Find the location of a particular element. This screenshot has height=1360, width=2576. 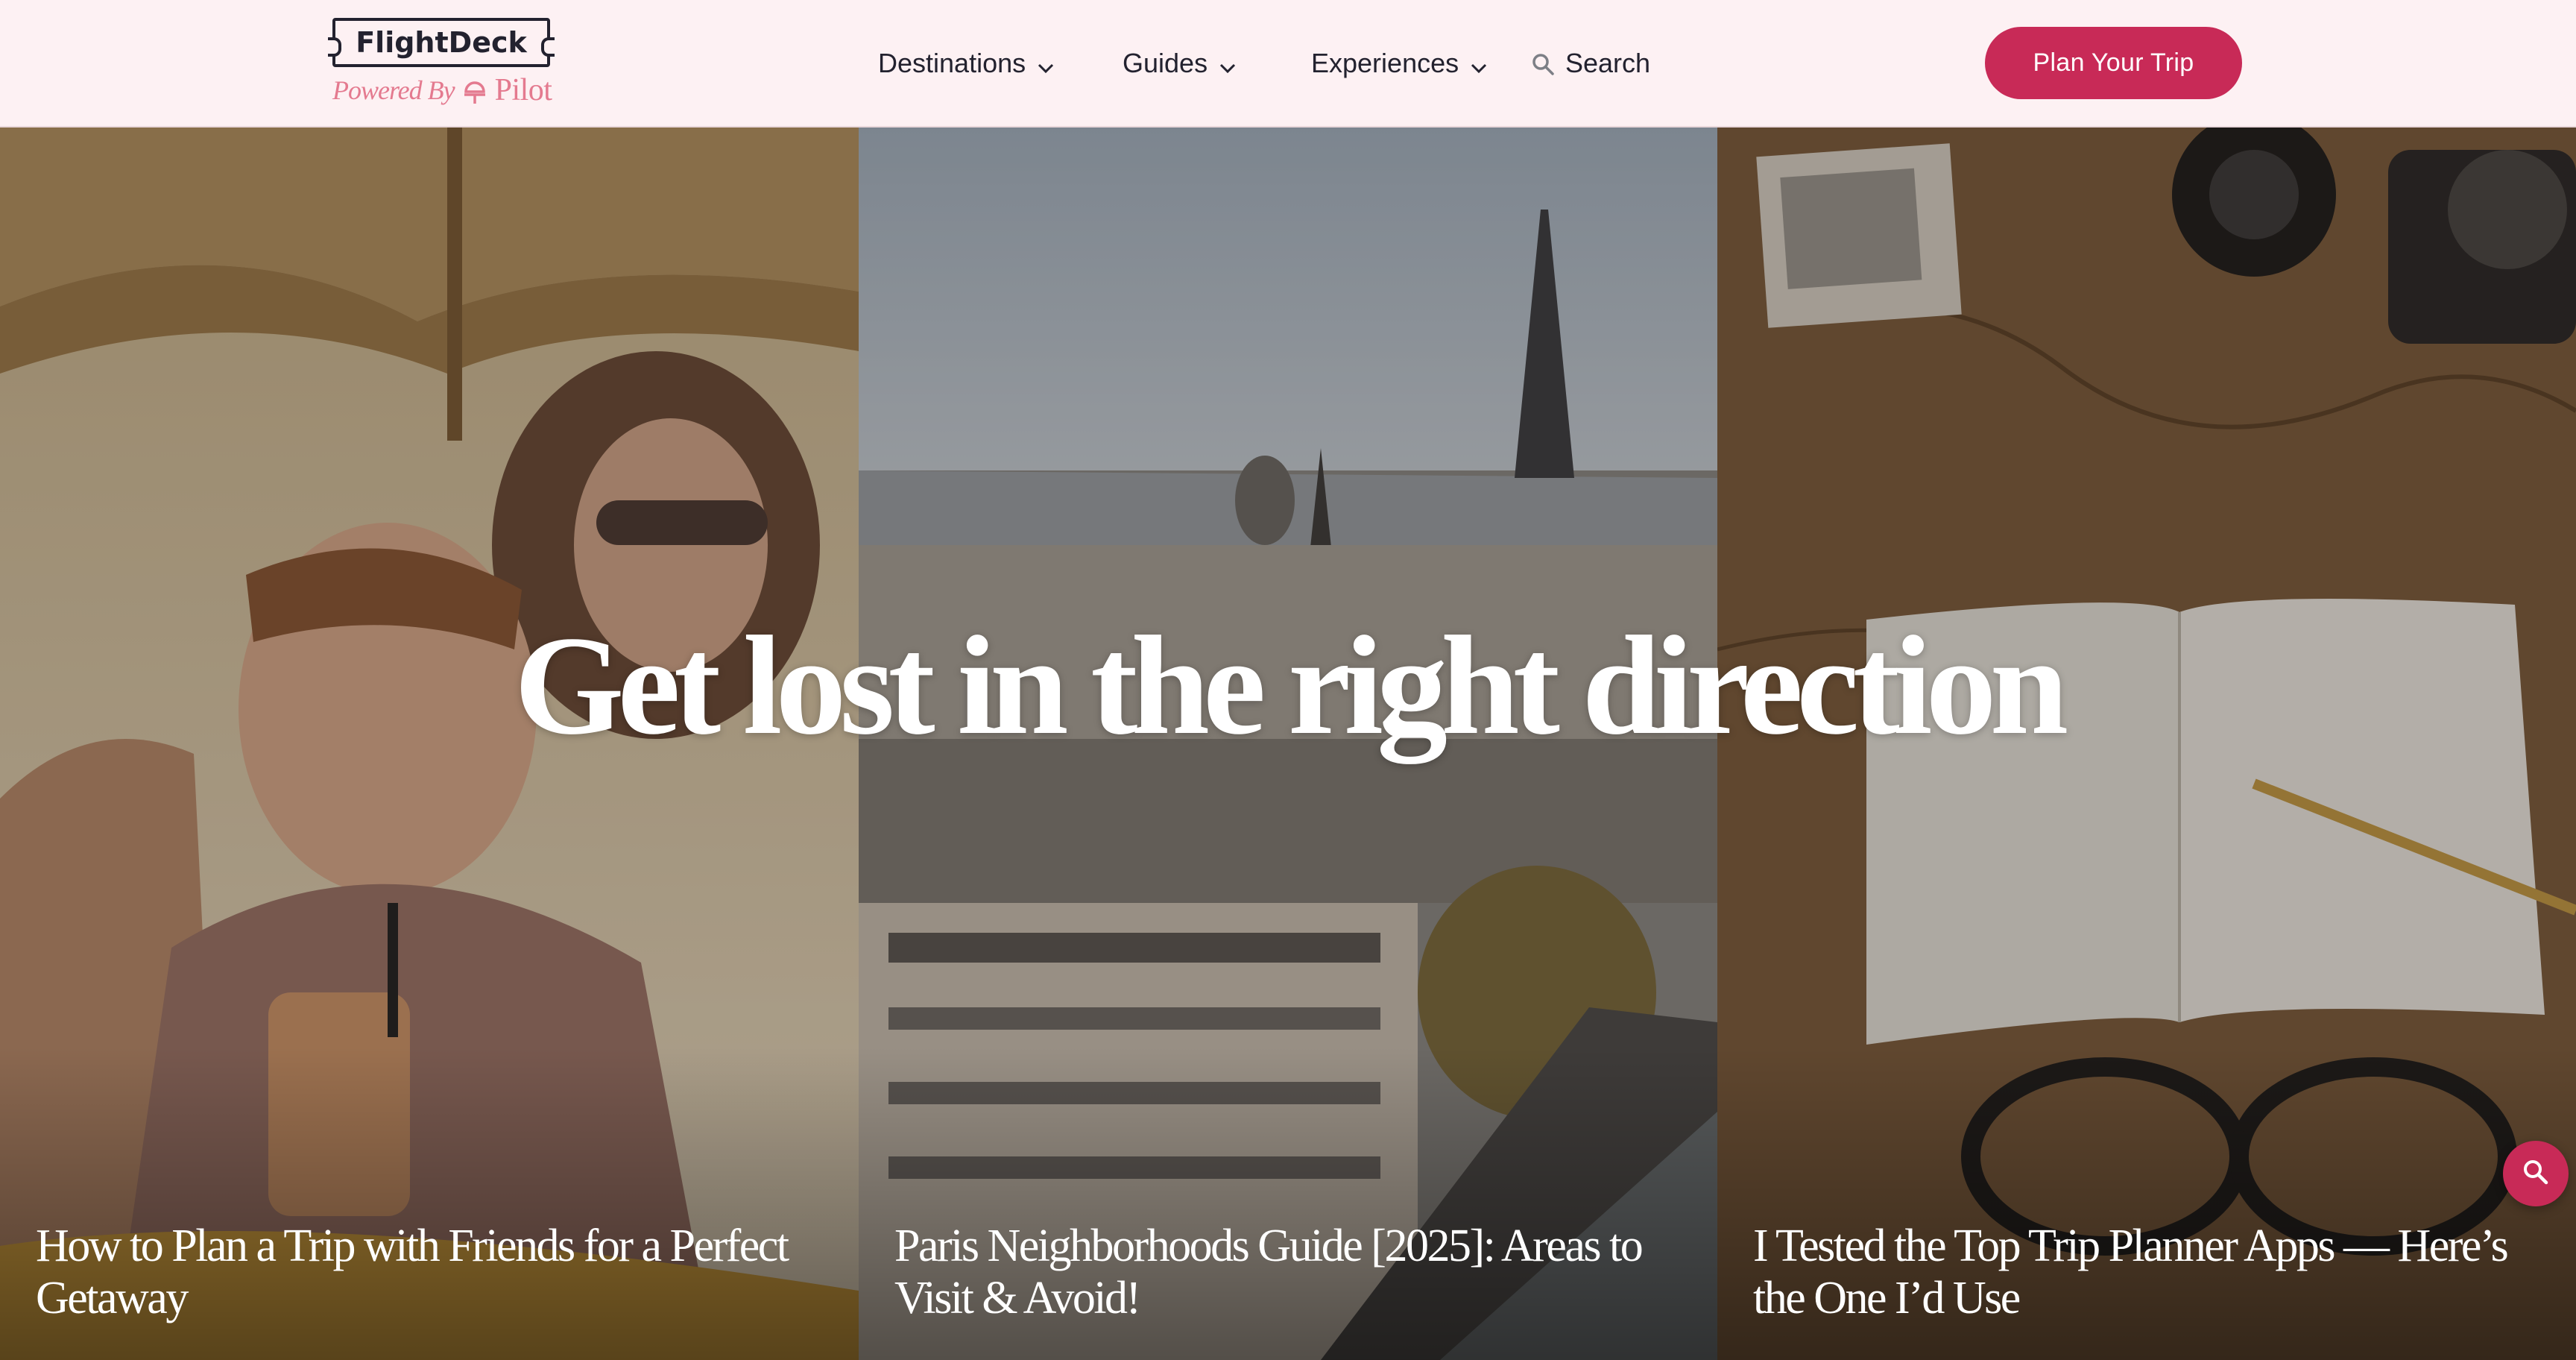

nav-destinations: Destinations is located at coordinates (967, 63).